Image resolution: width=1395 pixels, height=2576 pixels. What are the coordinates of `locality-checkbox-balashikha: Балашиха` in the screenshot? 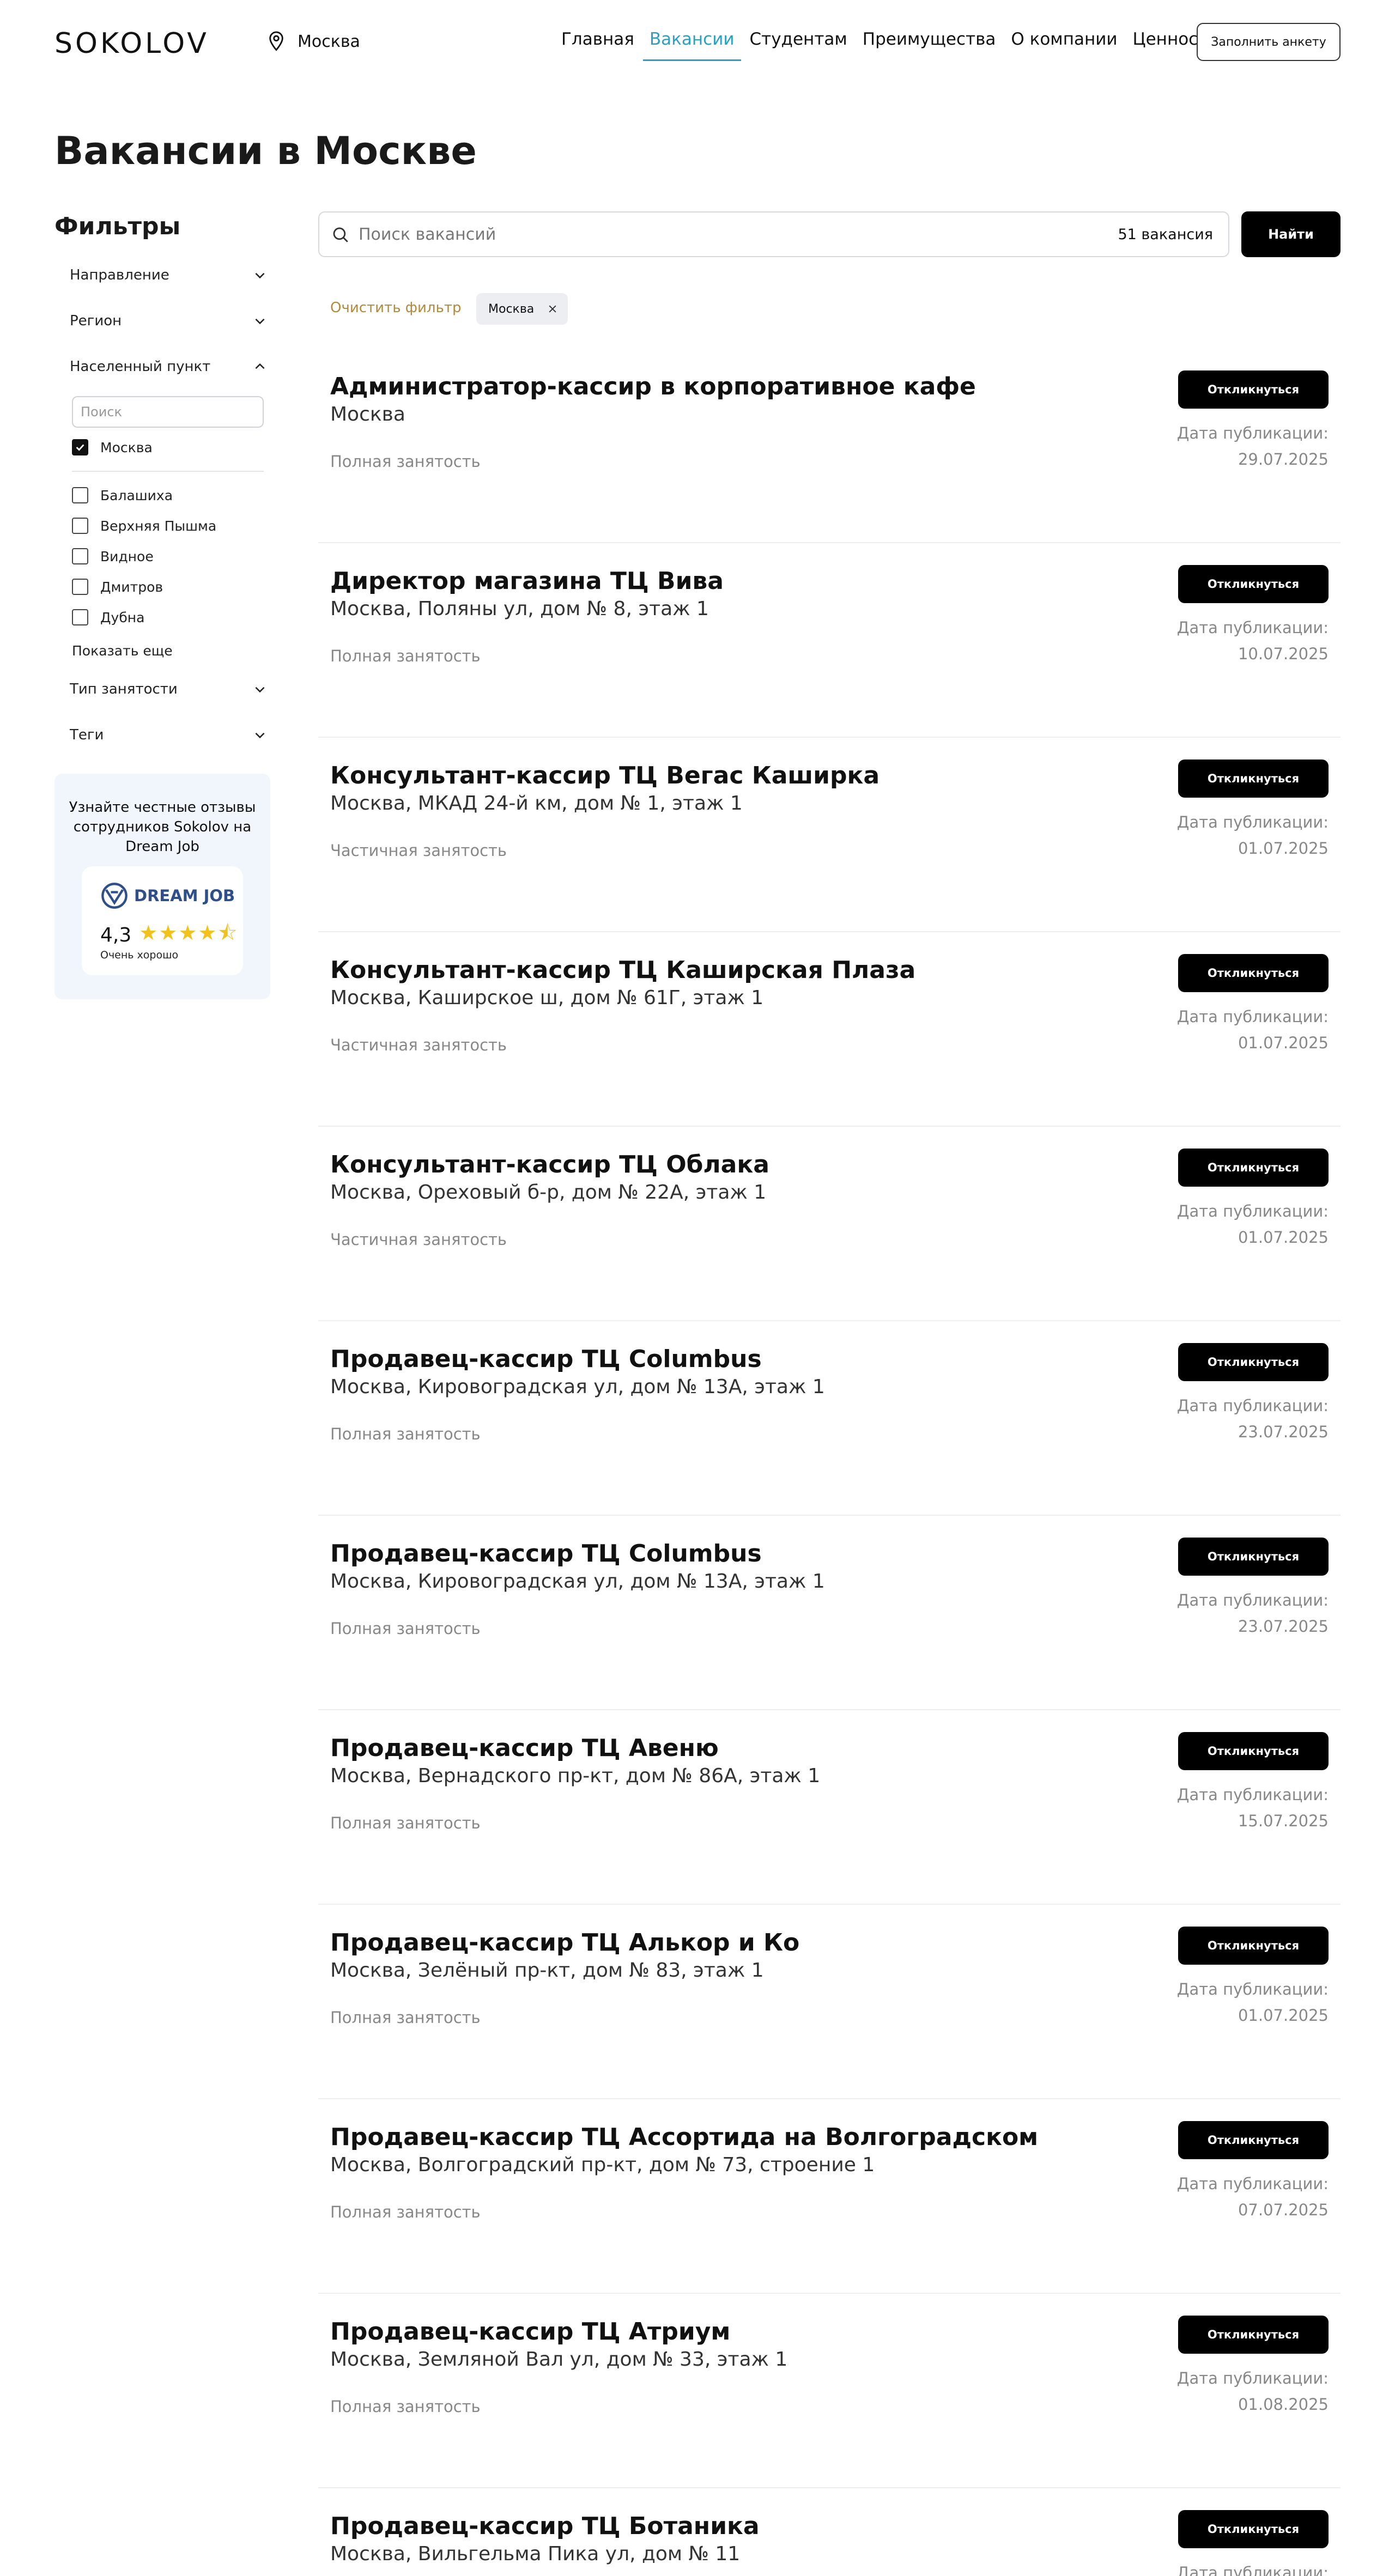 It's located at (122, 495).